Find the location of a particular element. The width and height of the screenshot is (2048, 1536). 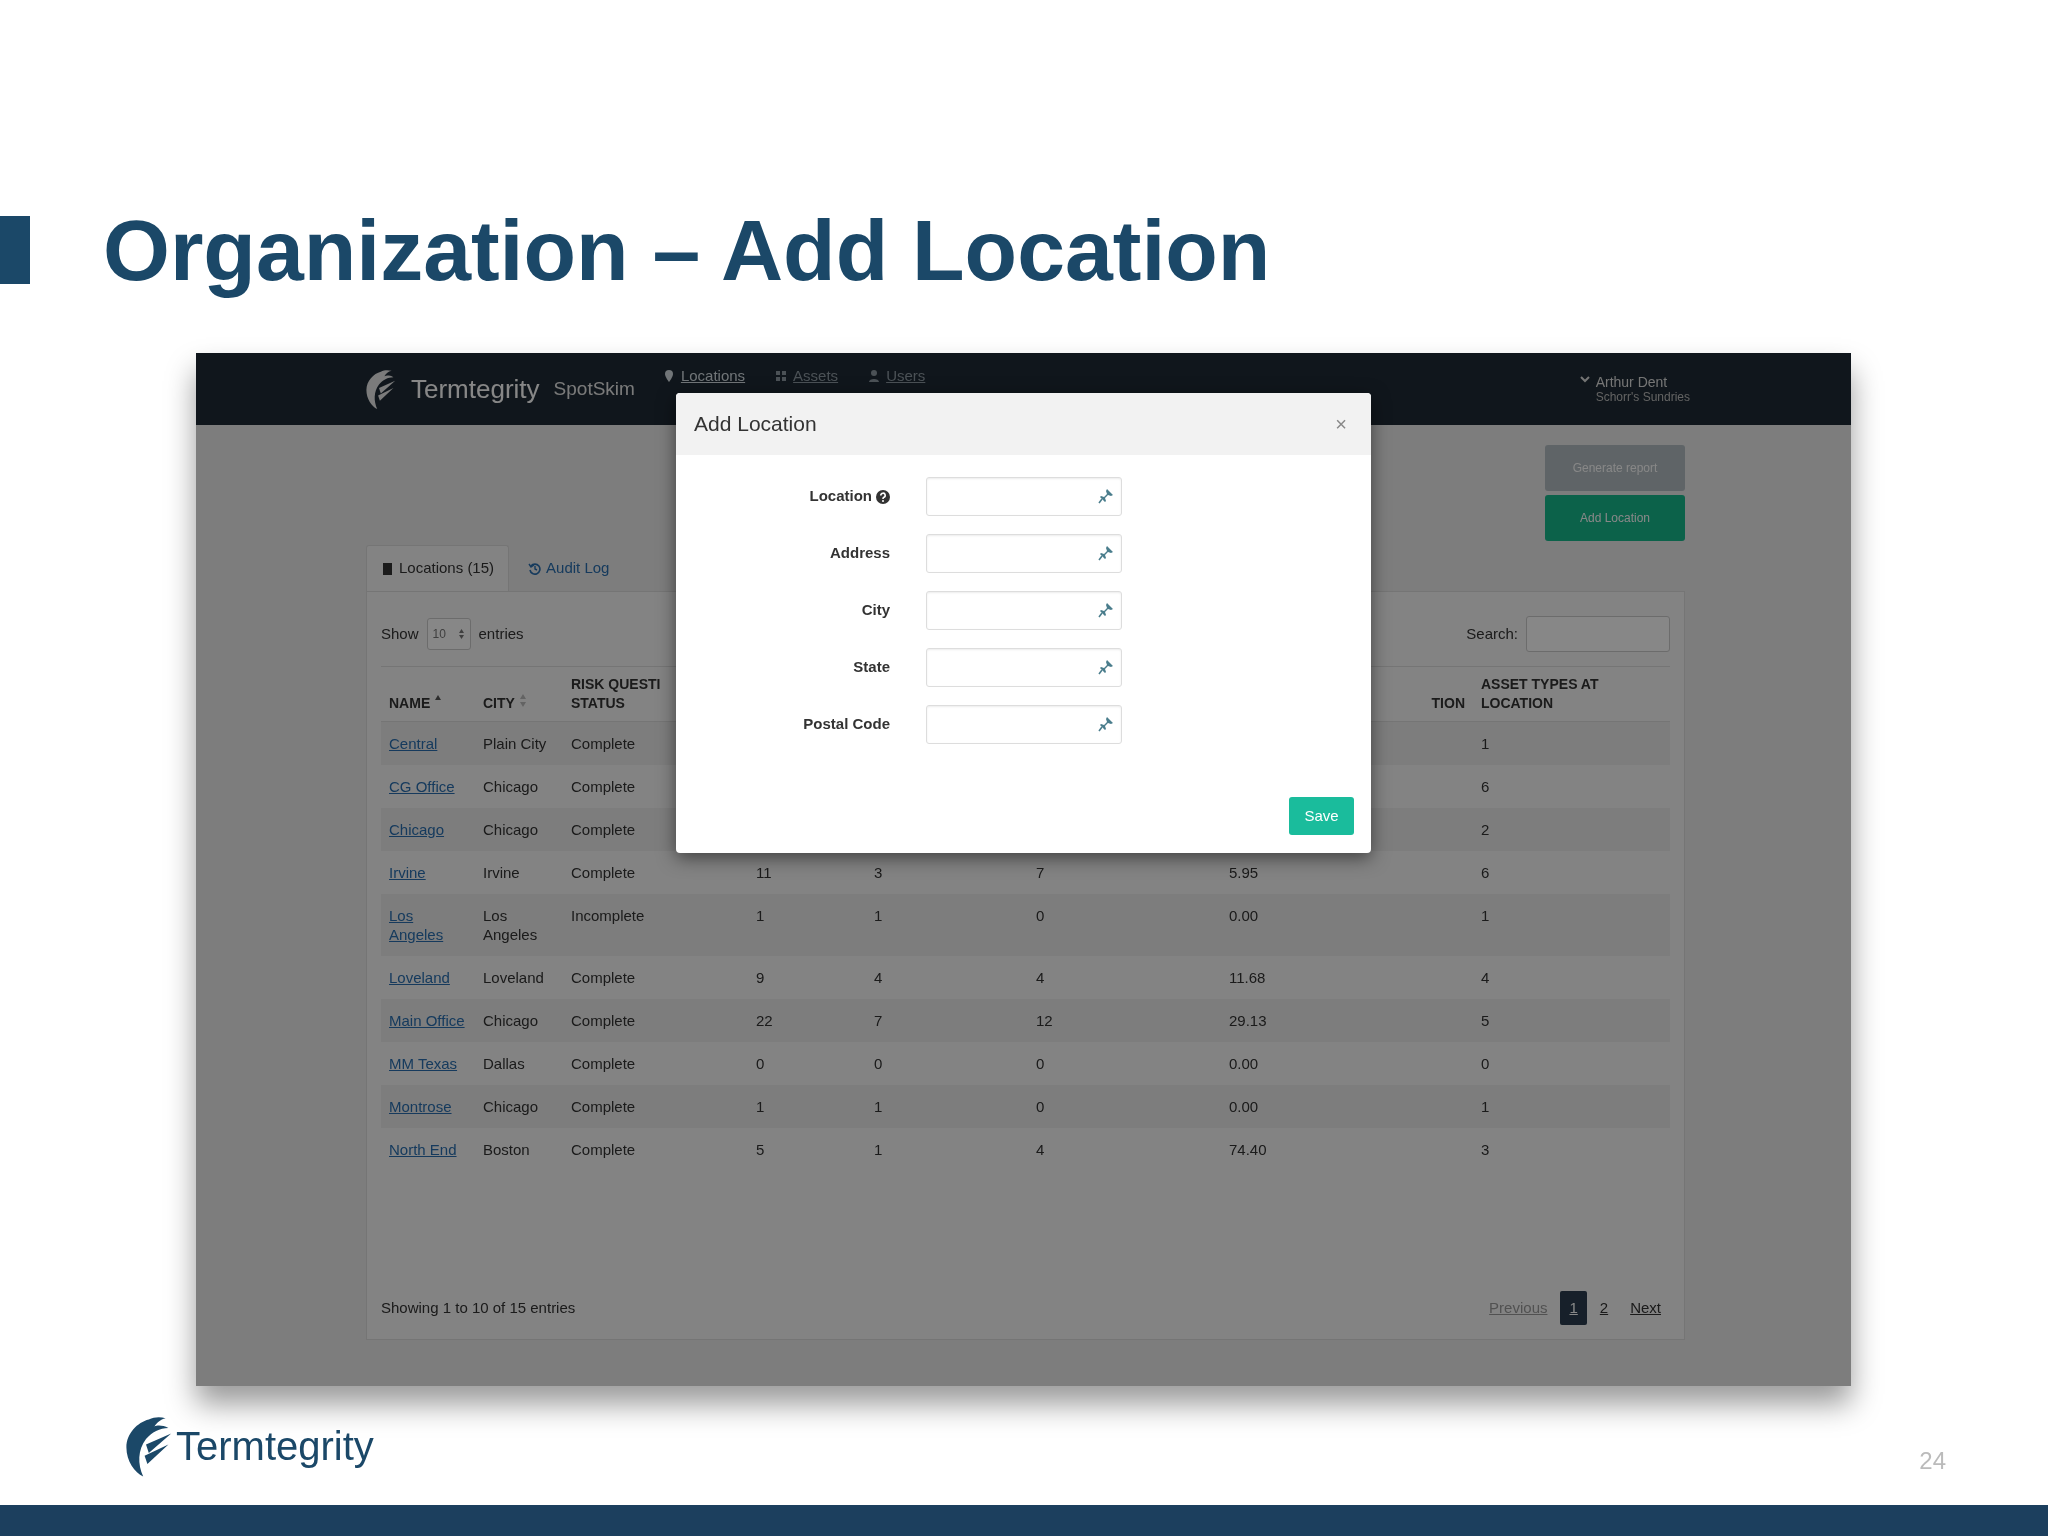

pagination-link: Next is located at coordinates (1645, 1307).